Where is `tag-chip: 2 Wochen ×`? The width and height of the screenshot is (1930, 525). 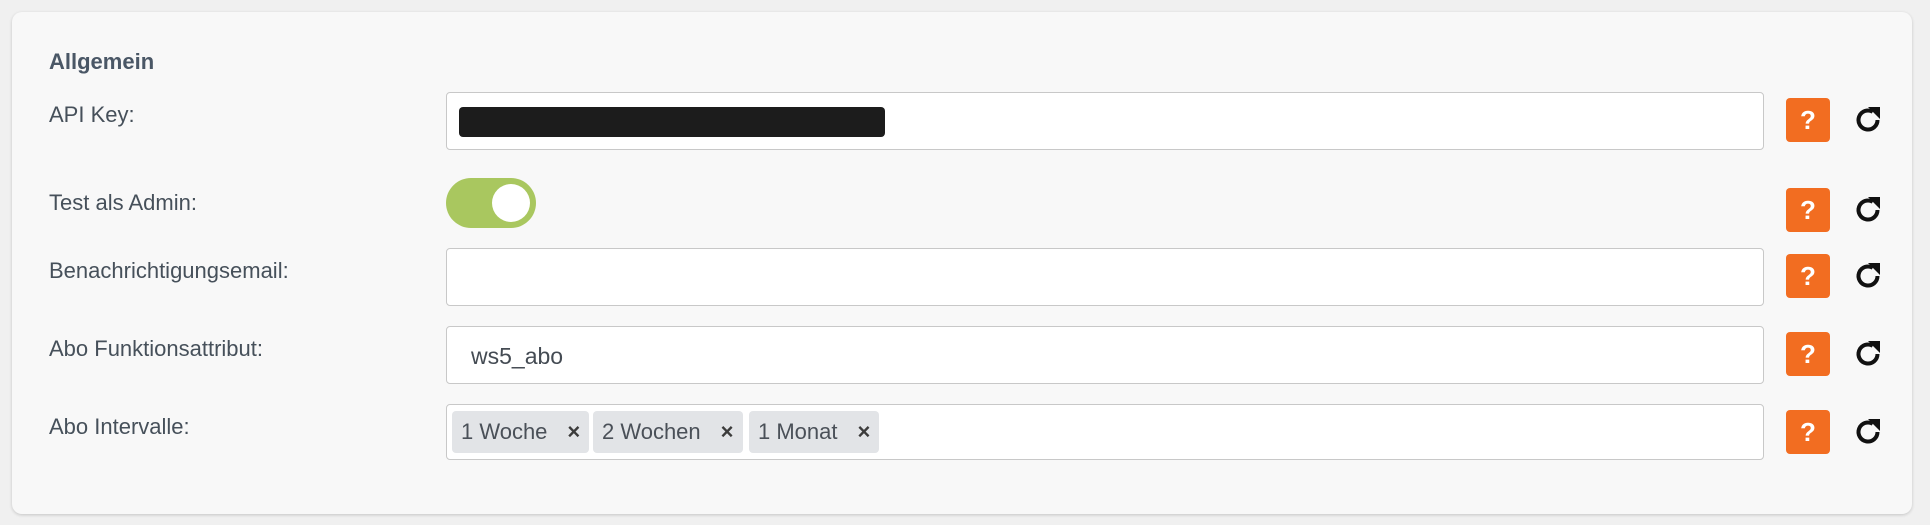
tag-chip: 2 Wochen × is located at coordinates (668, 432).